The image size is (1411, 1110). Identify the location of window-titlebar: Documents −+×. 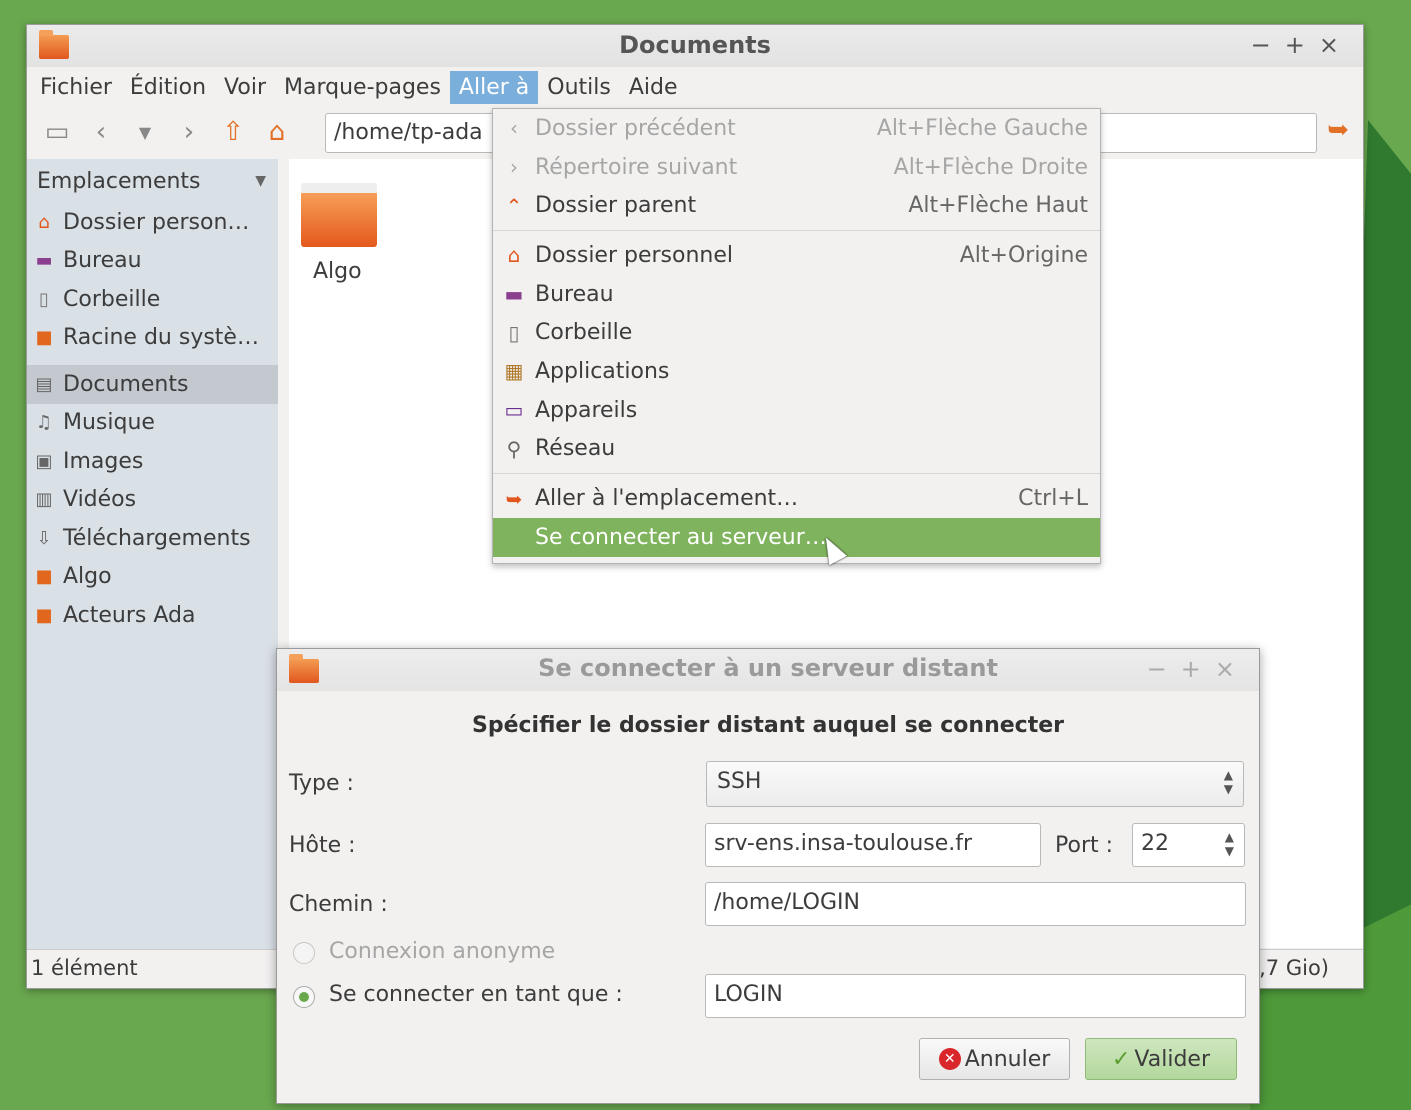
(695, 46).